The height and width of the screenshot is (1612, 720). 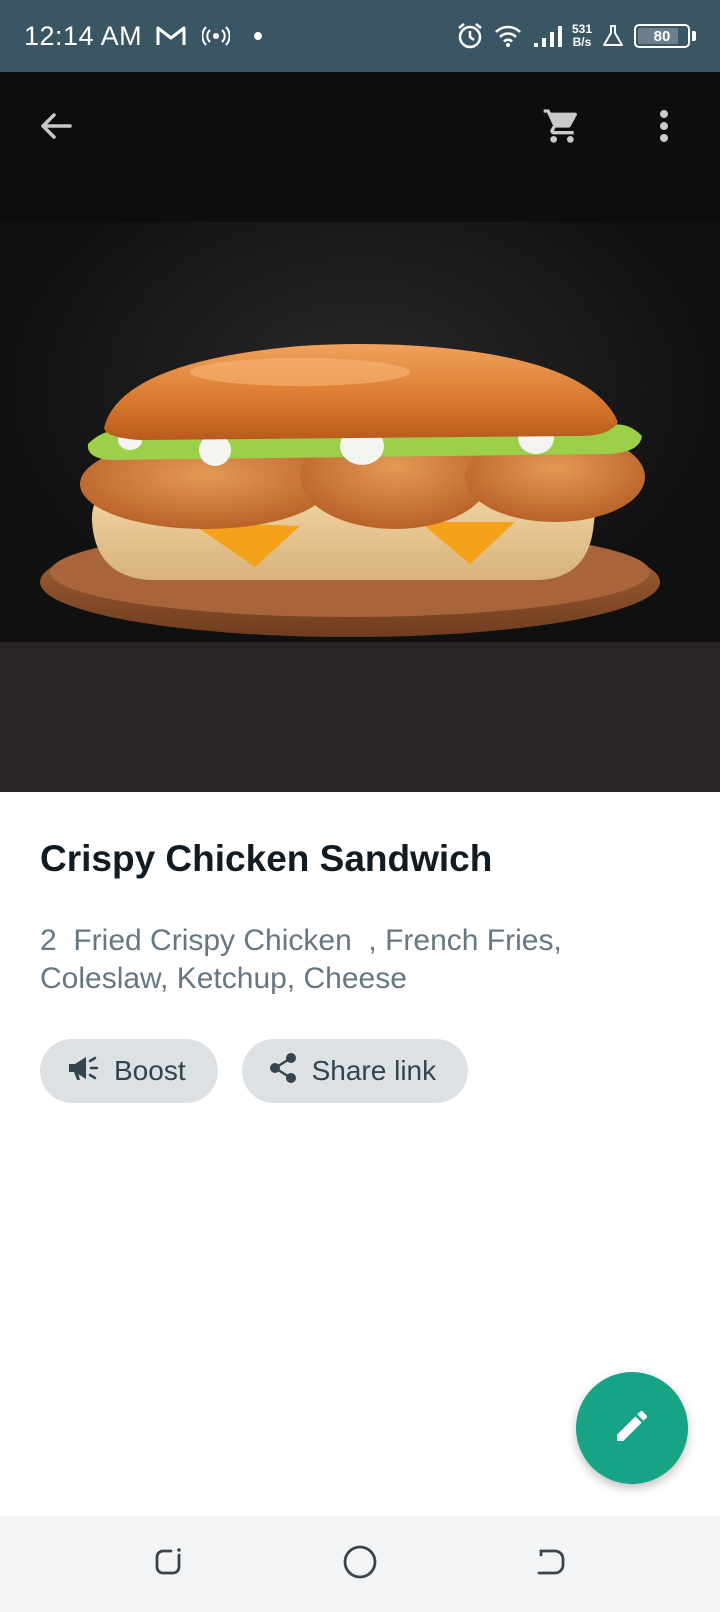 I want to click on status-left-icons, so click(x=213, y=36).